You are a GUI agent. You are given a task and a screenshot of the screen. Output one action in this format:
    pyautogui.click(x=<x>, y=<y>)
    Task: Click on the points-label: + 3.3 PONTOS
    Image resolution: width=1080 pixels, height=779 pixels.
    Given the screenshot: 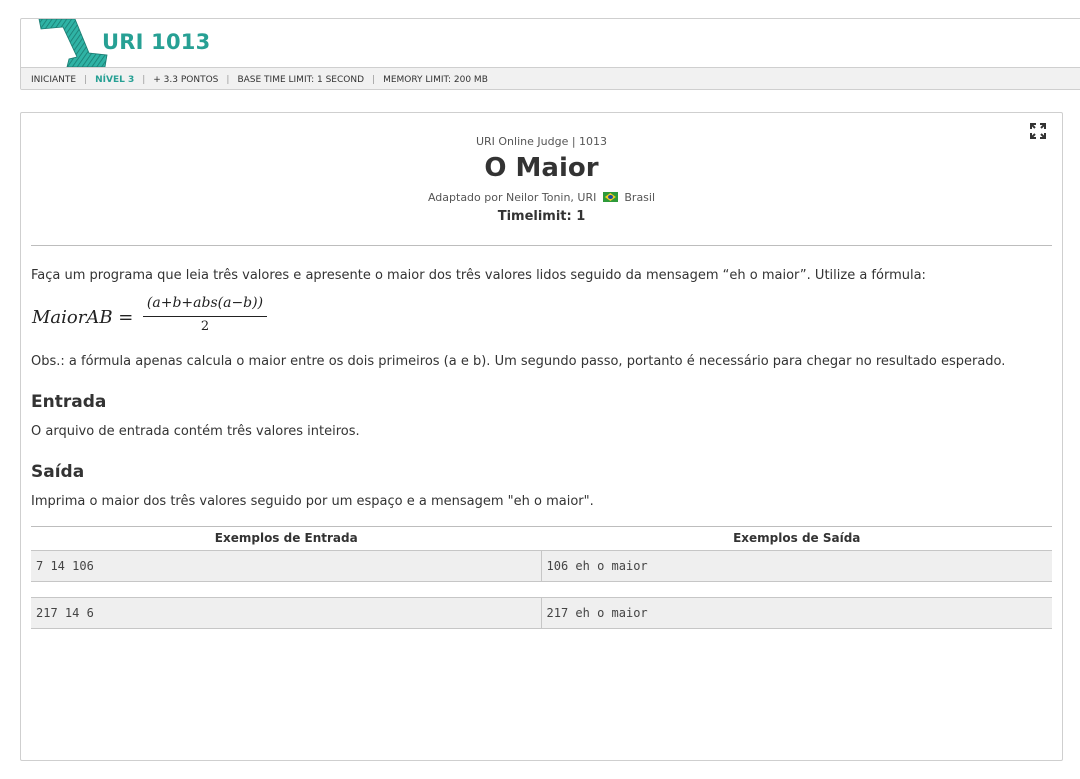 What is the action you would take?
    pyautogui.click(x=186, y=79)
    